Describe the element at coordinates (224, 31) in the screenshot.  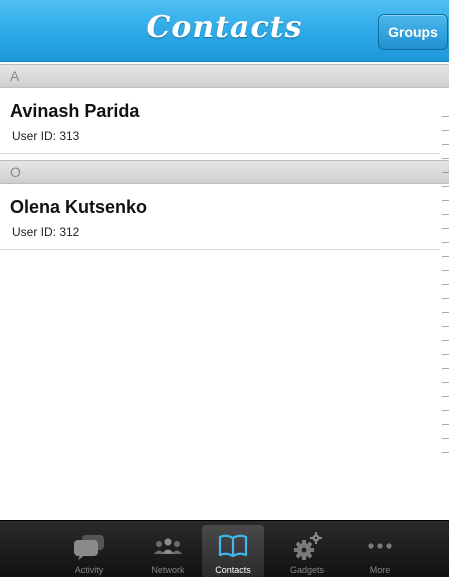
I see `navigation-bar: Contacts Groups` at that location.